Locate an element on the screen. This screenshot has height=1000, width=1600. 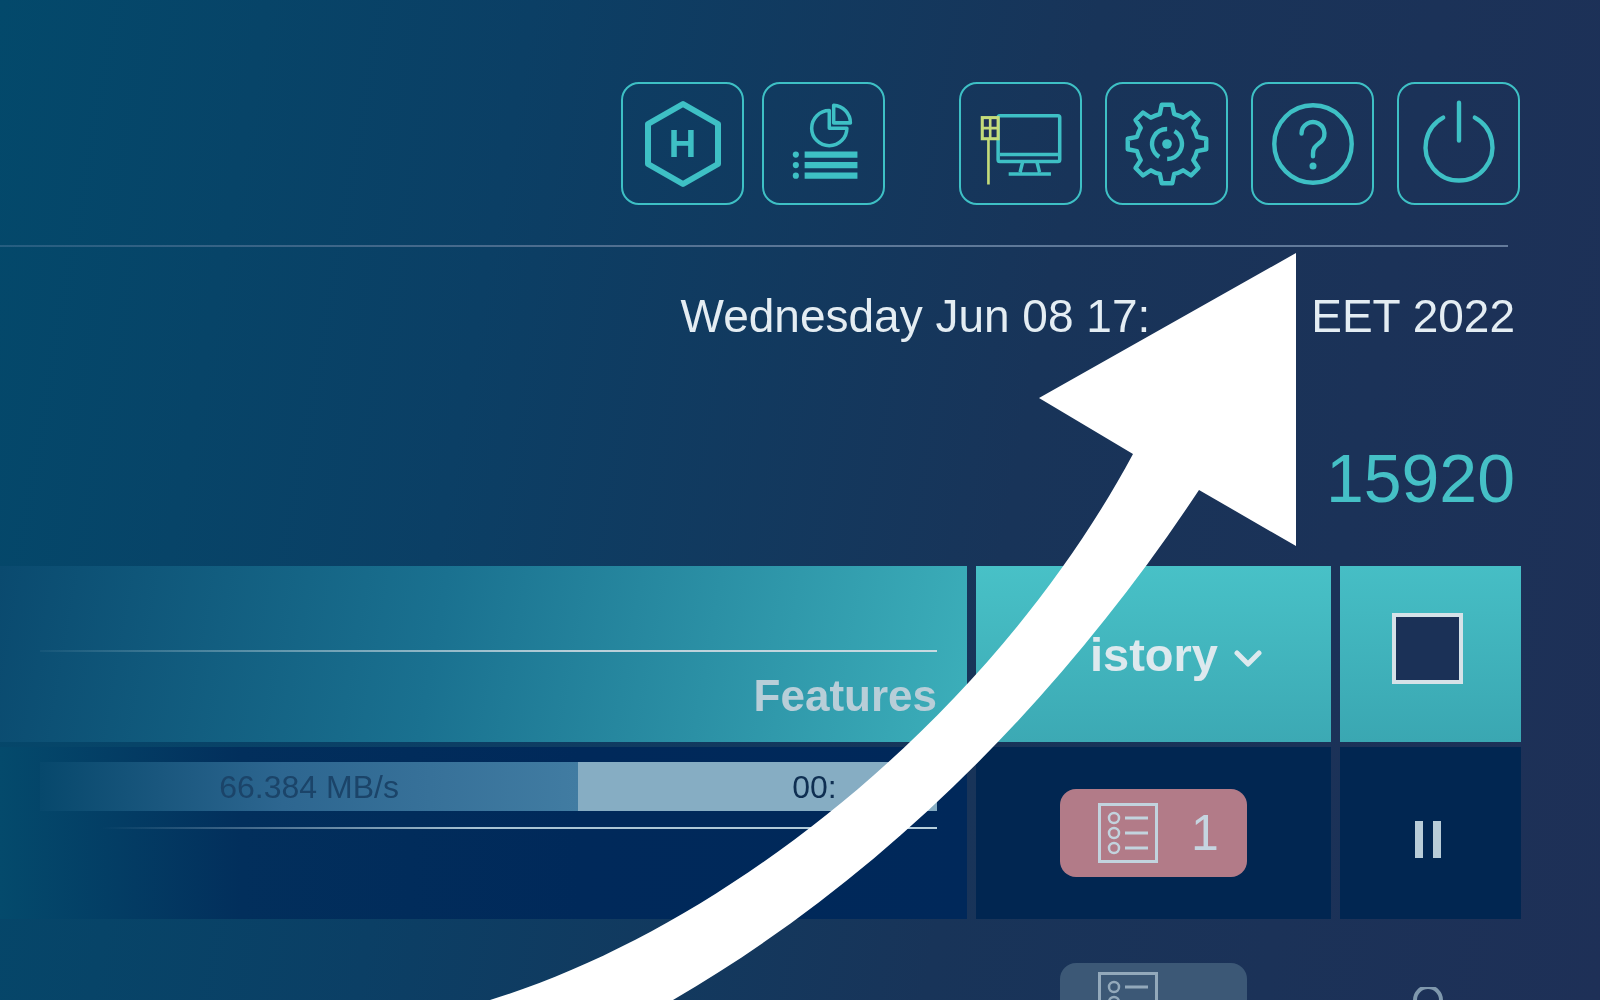
hexagon-icon is located at coordinates (682, 143).